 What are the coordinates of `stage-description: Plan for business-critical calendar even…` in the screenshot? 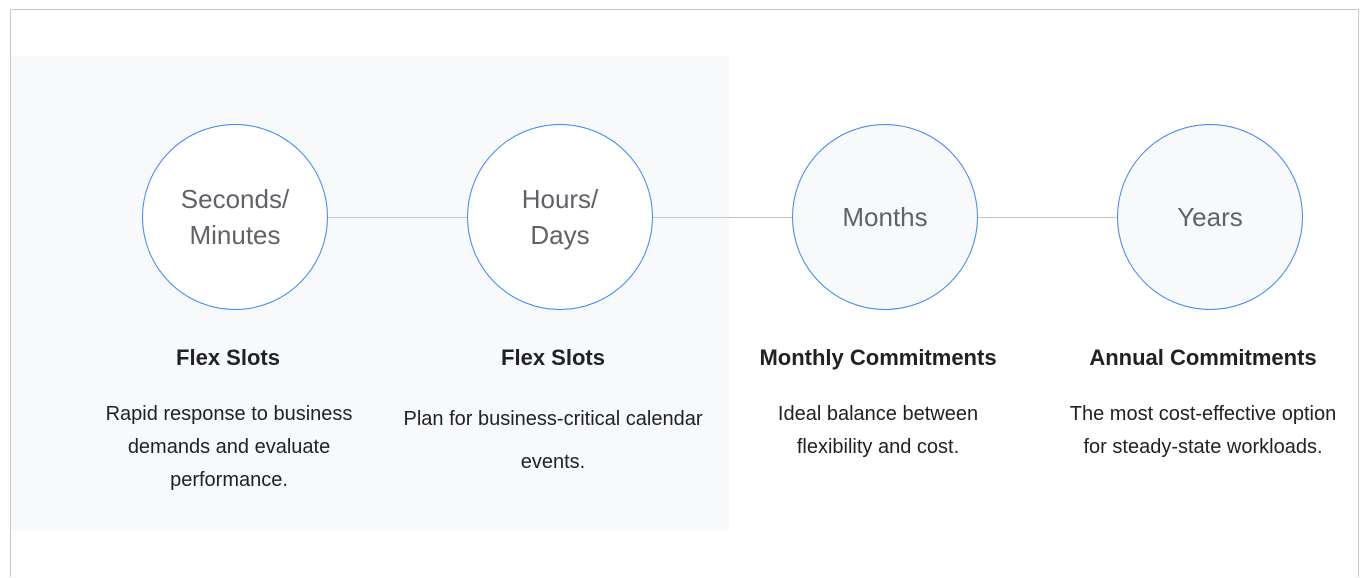 It's located at (553, 440).